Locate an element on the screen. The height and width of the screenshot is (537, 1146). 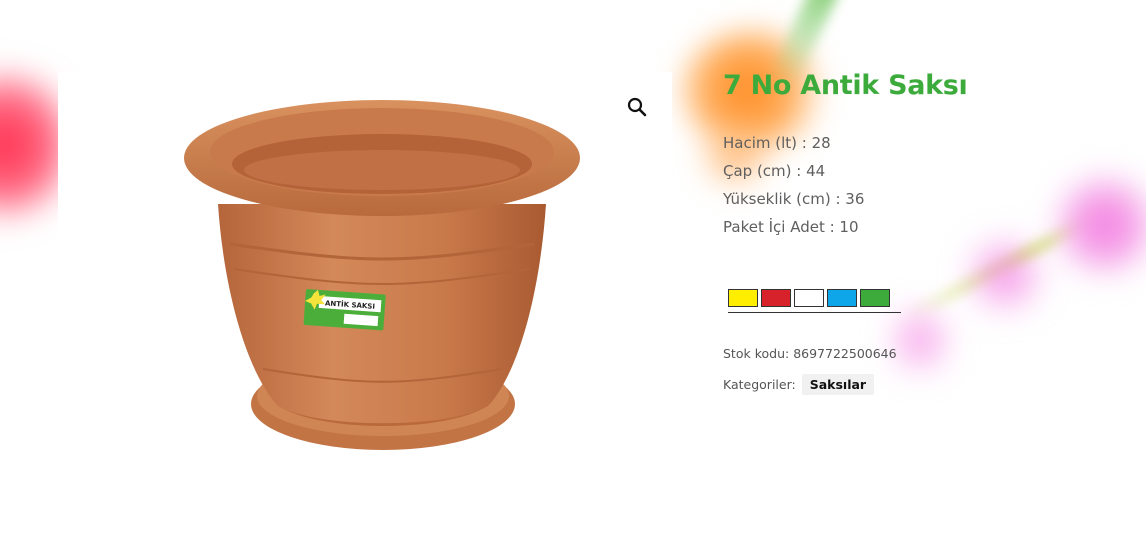
spec-height: Yükseklik (cm) : 36 is located at coordinates (794, 199).